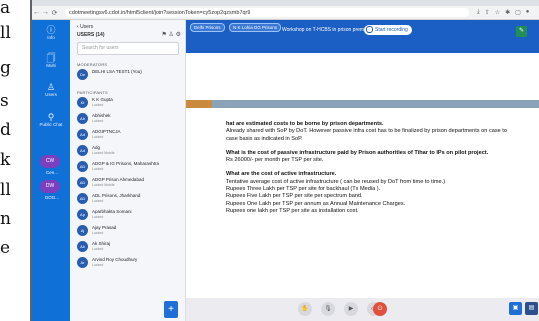 The image size is (539, 321). I want to click on margin-letter: g, so click(5, 68).